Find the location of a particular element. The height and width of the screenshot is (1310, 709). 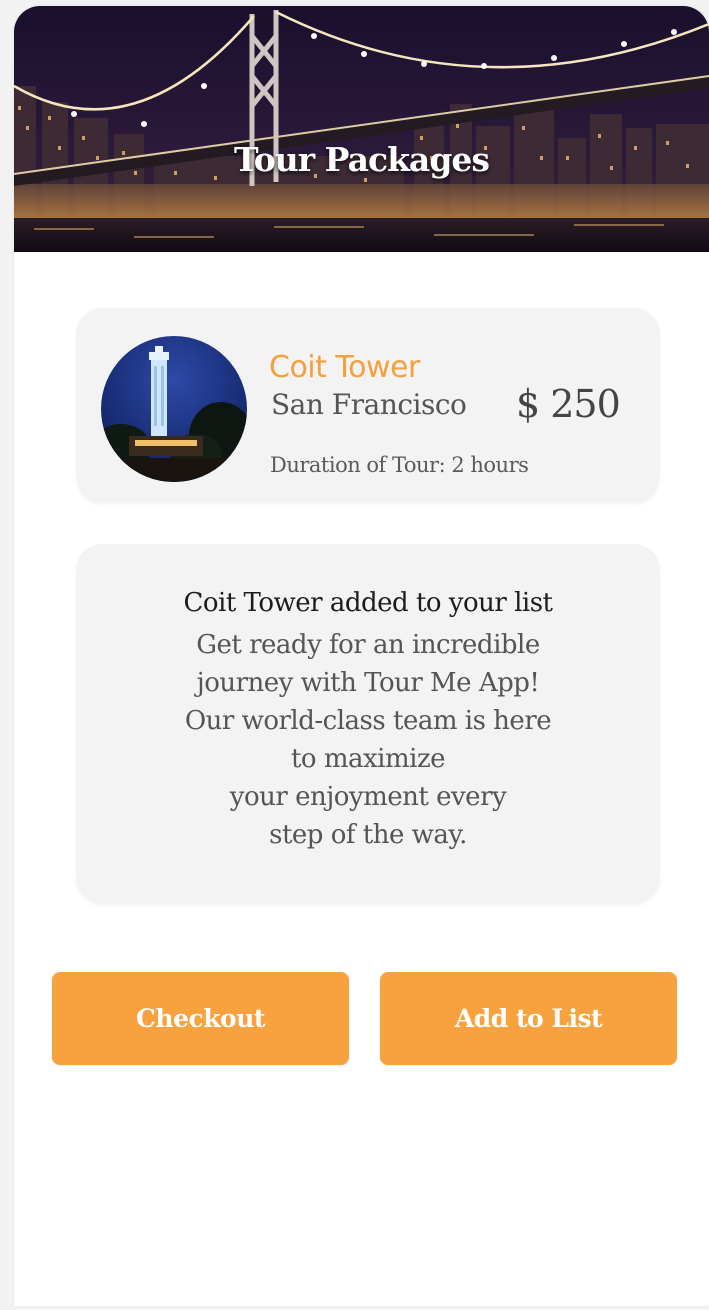

tour-city: San Francisco is located at coordinates (369, 404).